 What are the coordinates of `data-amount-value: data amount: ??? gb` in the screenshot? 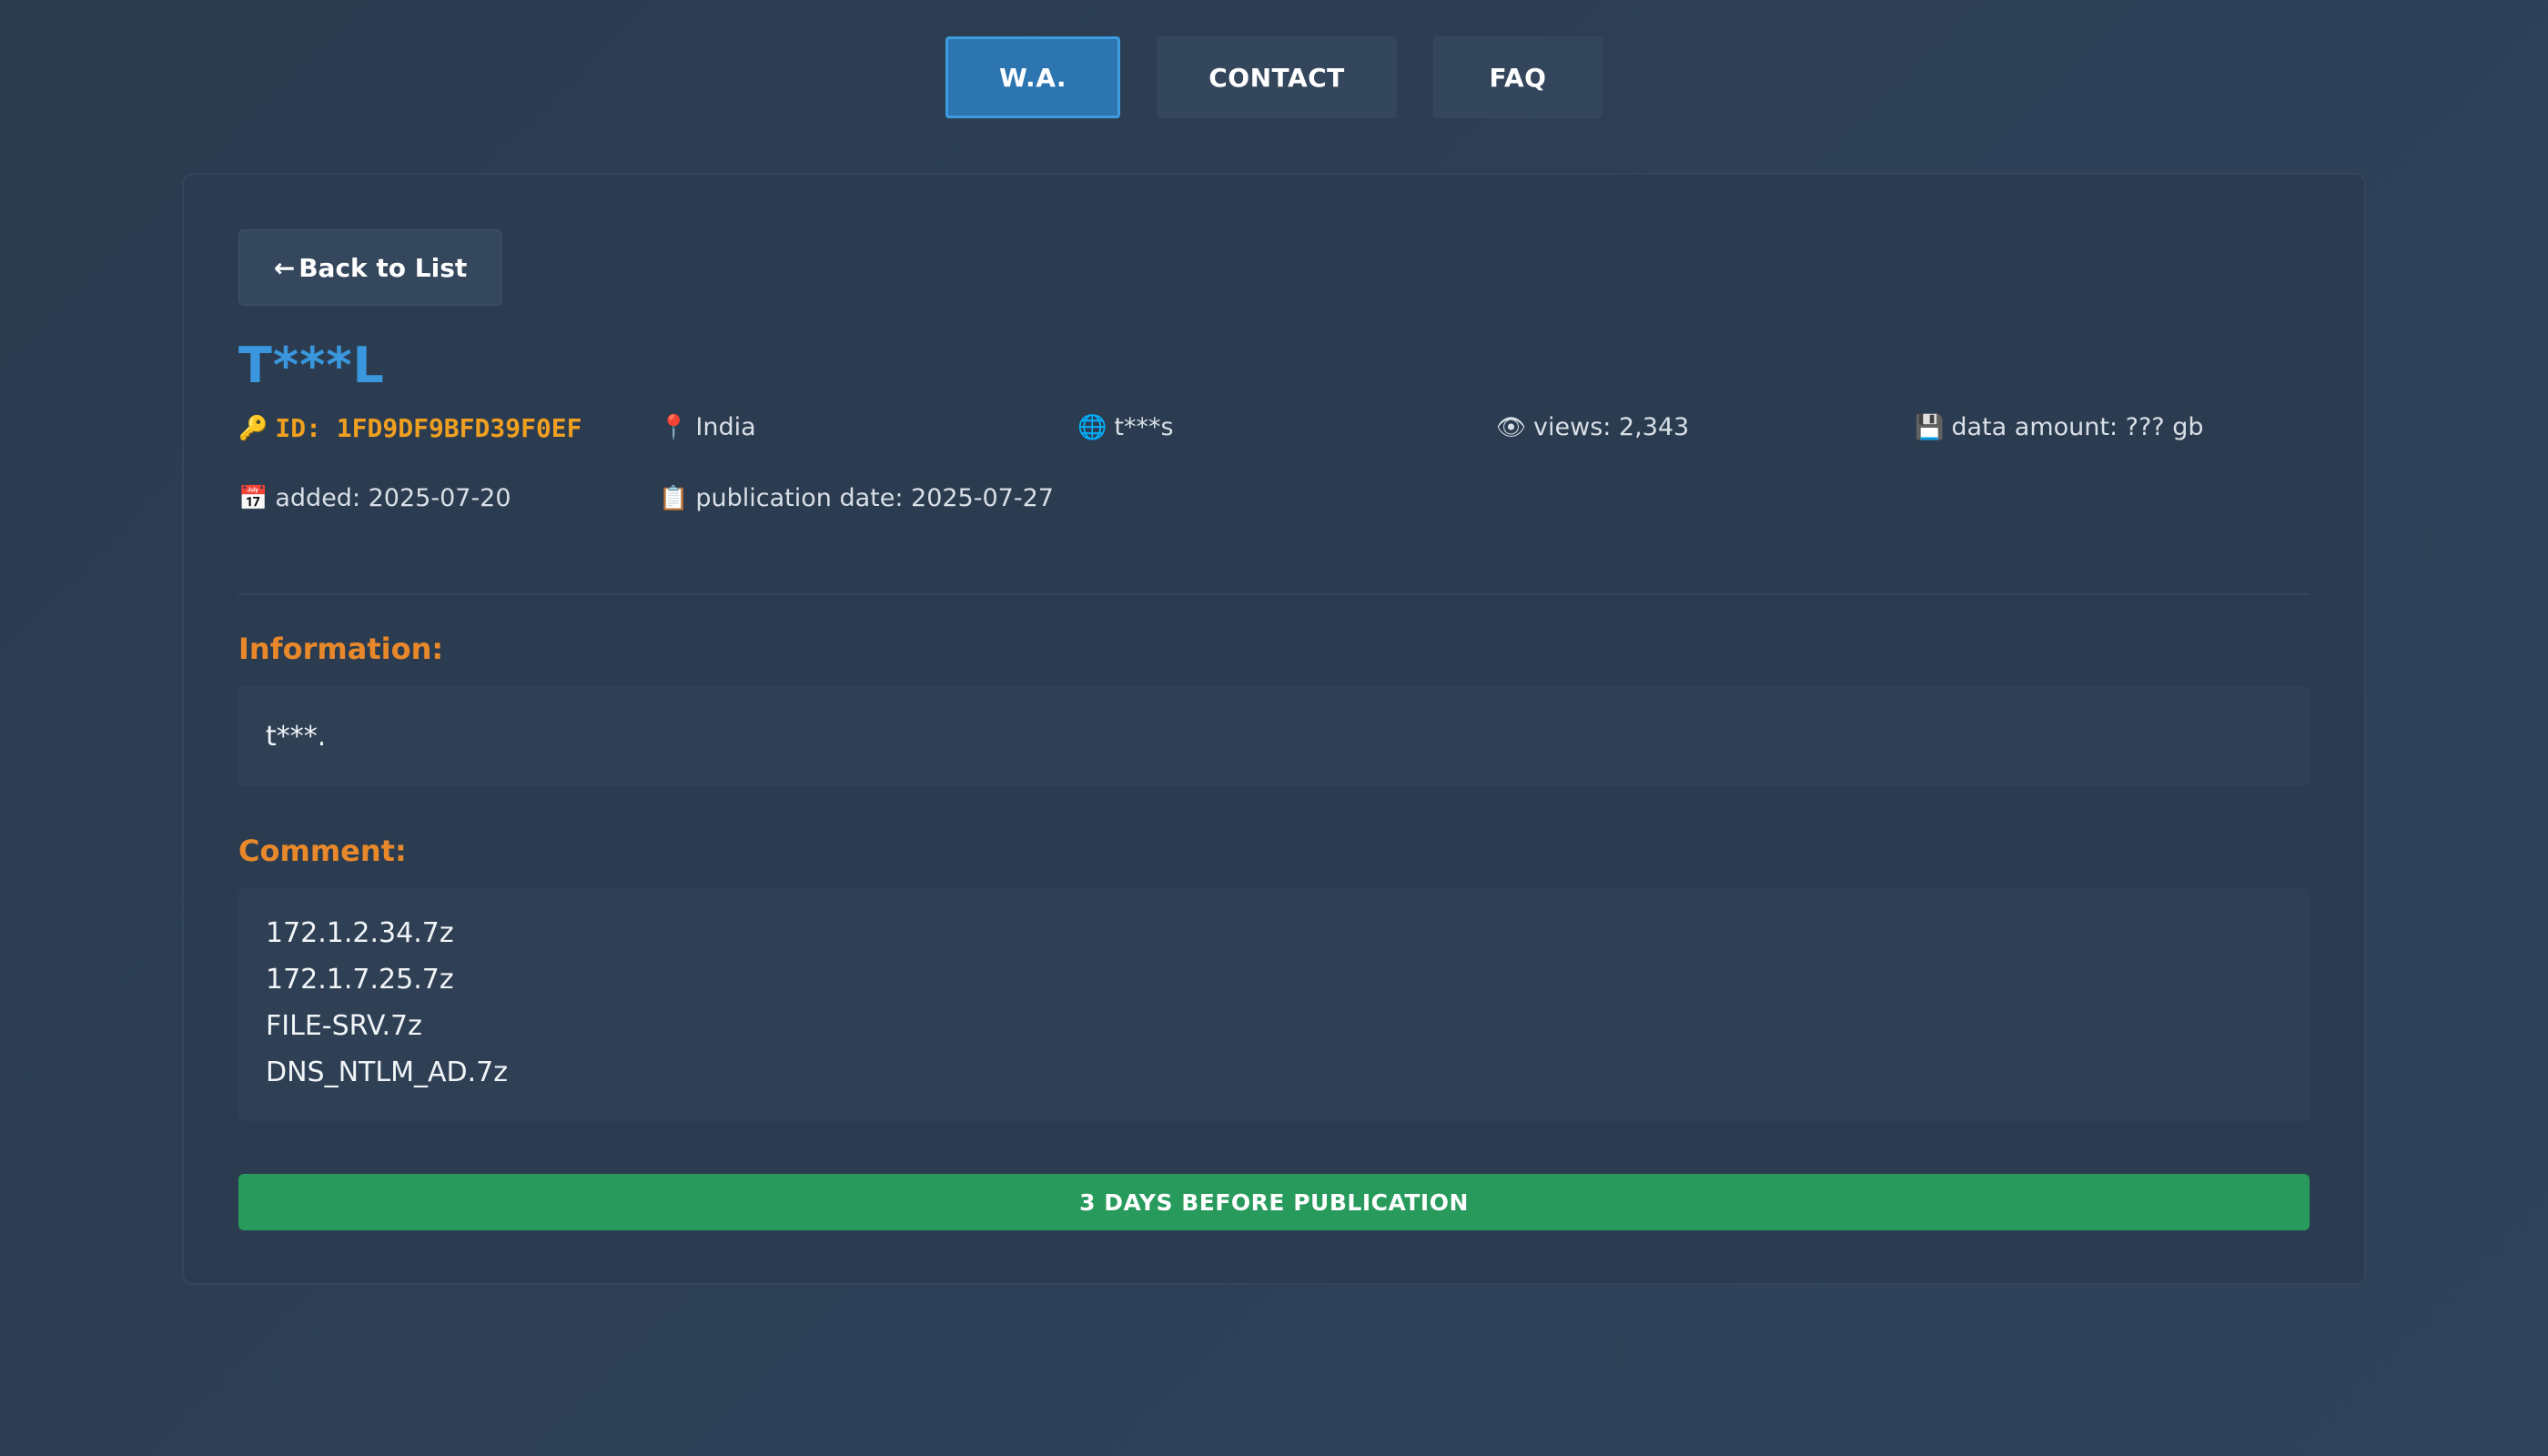 It's located at (2077, 427).